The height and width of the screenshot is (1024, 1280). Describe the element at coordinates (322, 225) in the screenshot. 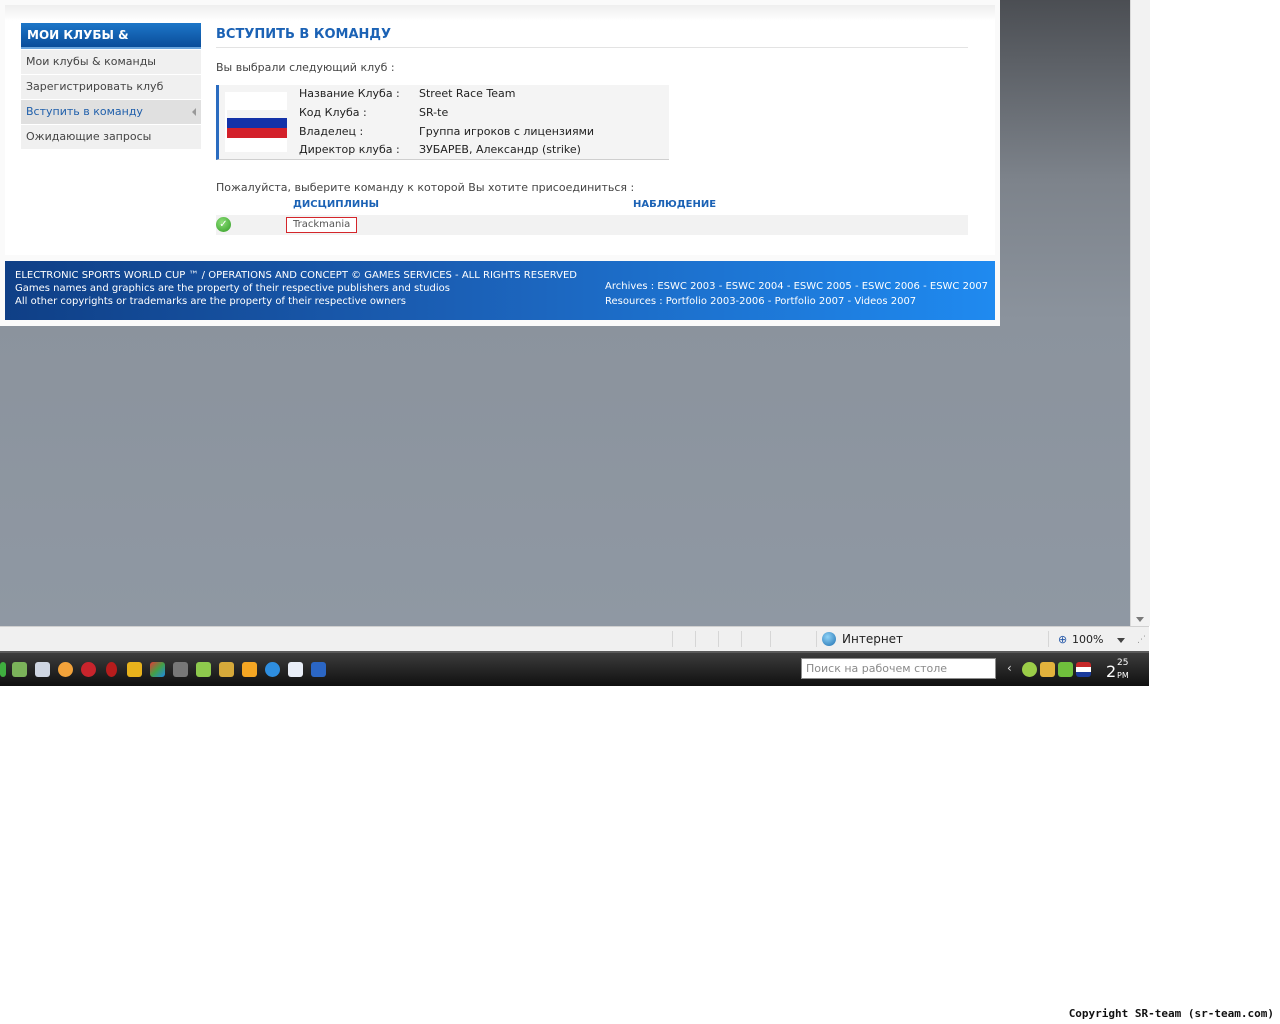

I see `team-name-trackmania: Trackmania` at that location.